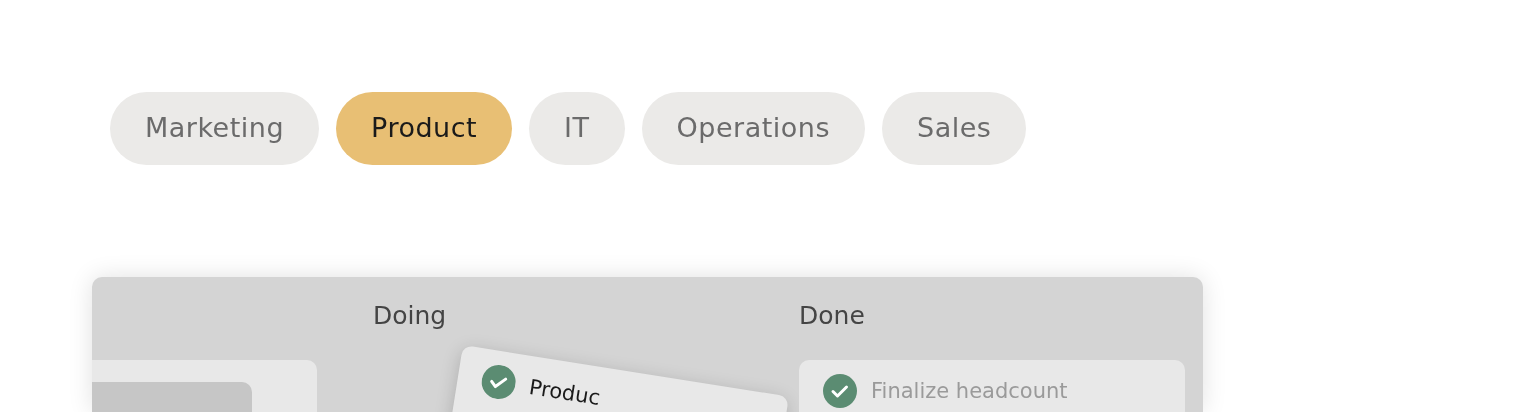 This screenshot has width=1530, height=412. What do you see at coordinates (753, 128) in the screenshot?
I see `category-tab: Operations` at bounding box center [753, 128].